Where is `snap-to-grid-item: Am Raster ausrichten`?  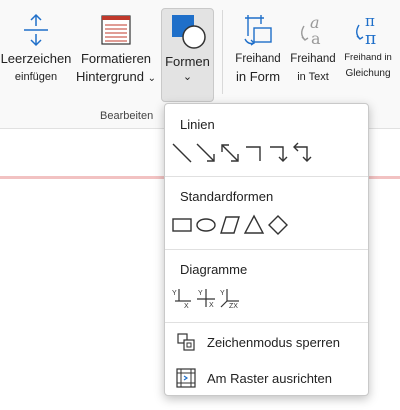 snap-to-grid-item: Am Raster ausrichten is located at coordinates (253, 378).